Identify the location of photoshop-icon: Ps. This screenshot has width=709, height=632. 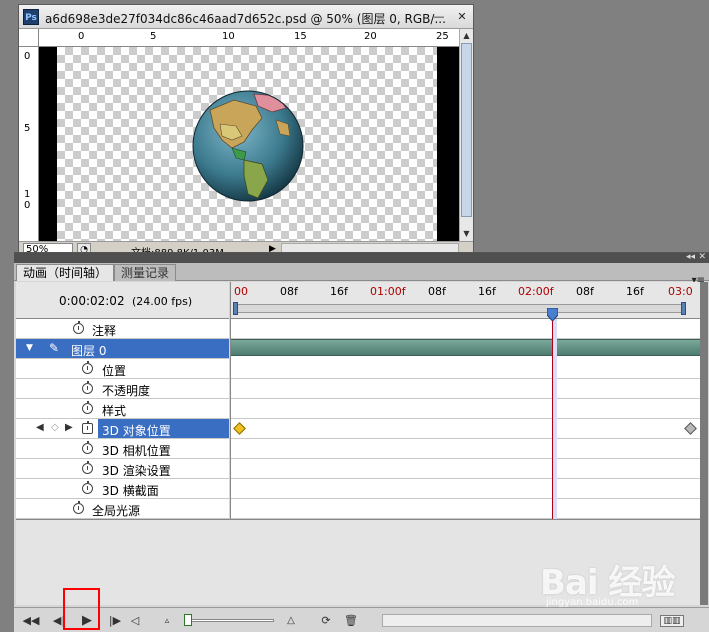
(31, 17).